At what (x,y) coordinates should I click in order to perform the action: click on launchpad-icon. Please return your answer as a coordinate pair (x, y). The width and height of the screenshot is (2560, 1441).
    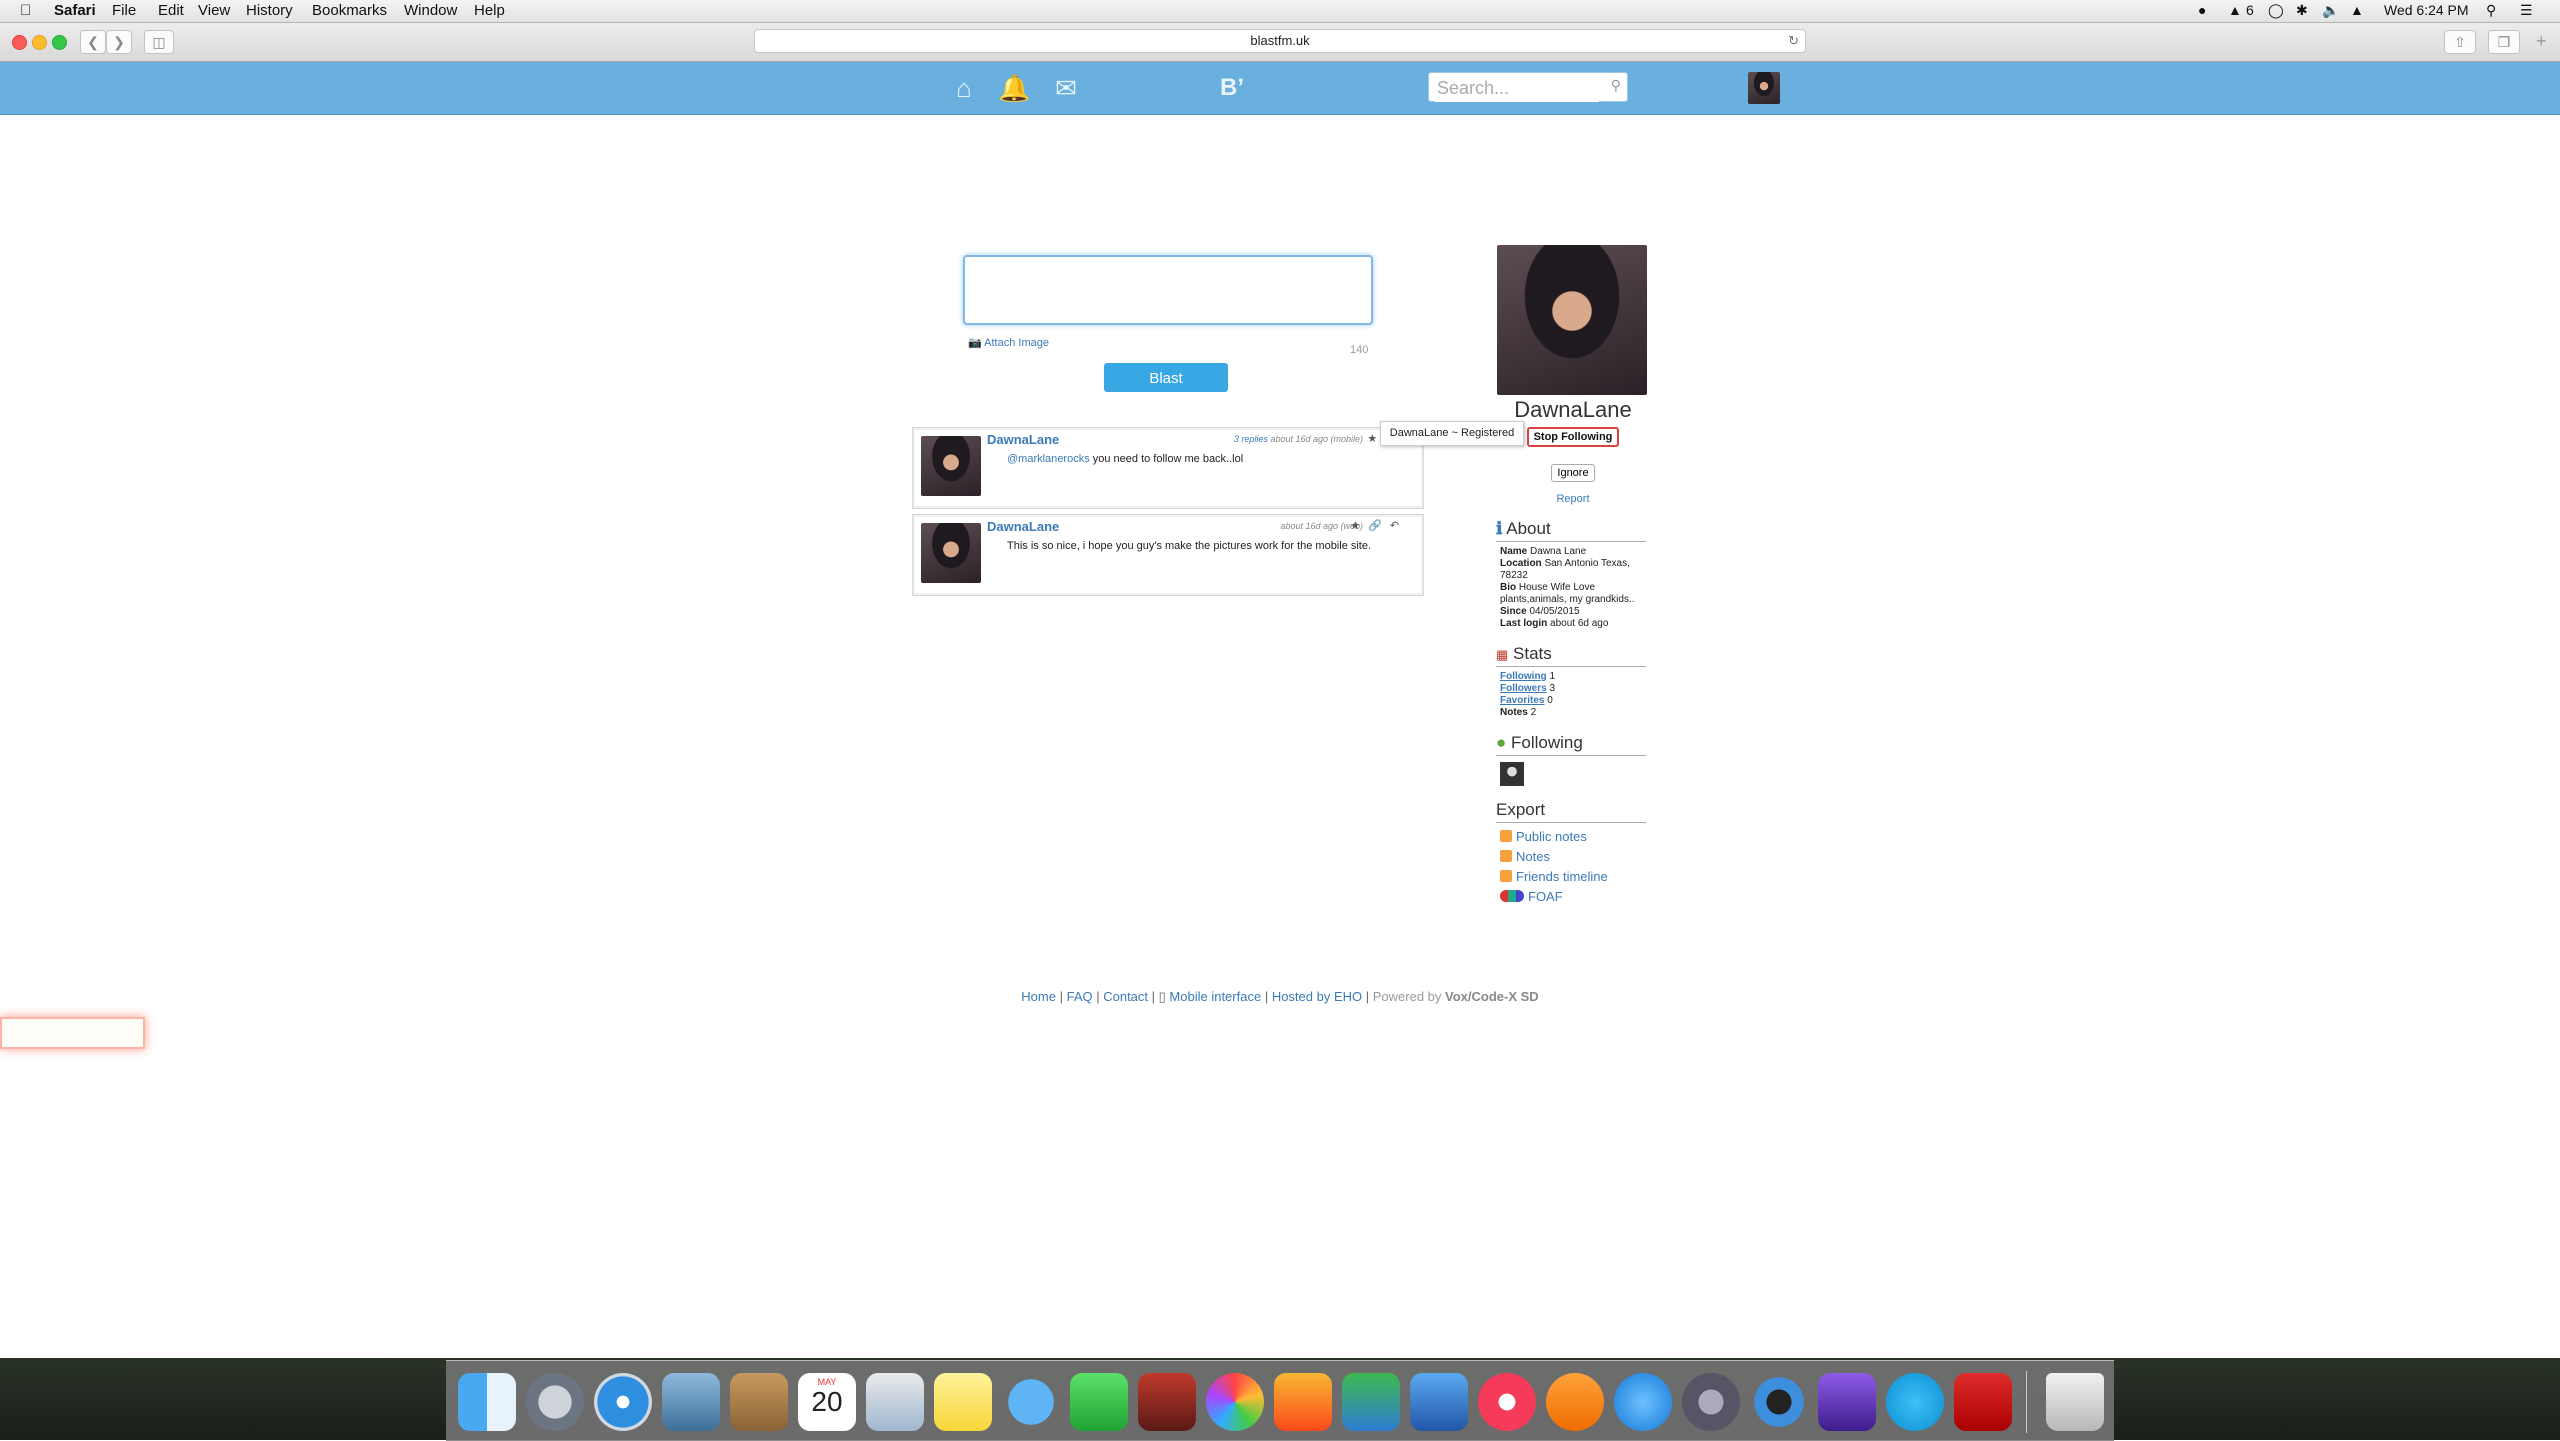
    Looking at the image, I should click on (555, 1402).